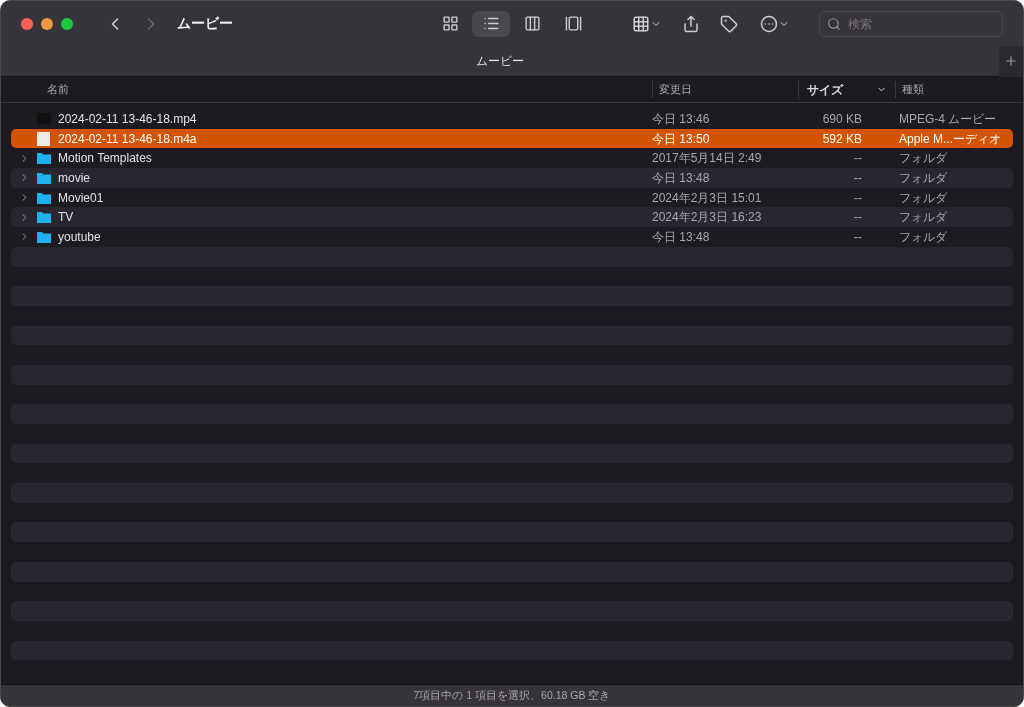 This screenshot has width=1024, height=707. Describe the element at coordinates (512, 138) in the screenshot. I see `file-row: 2024-02-11 13-46-18.m4a 今日 13:50 592 KB Apple M...ーディオ` at that location.